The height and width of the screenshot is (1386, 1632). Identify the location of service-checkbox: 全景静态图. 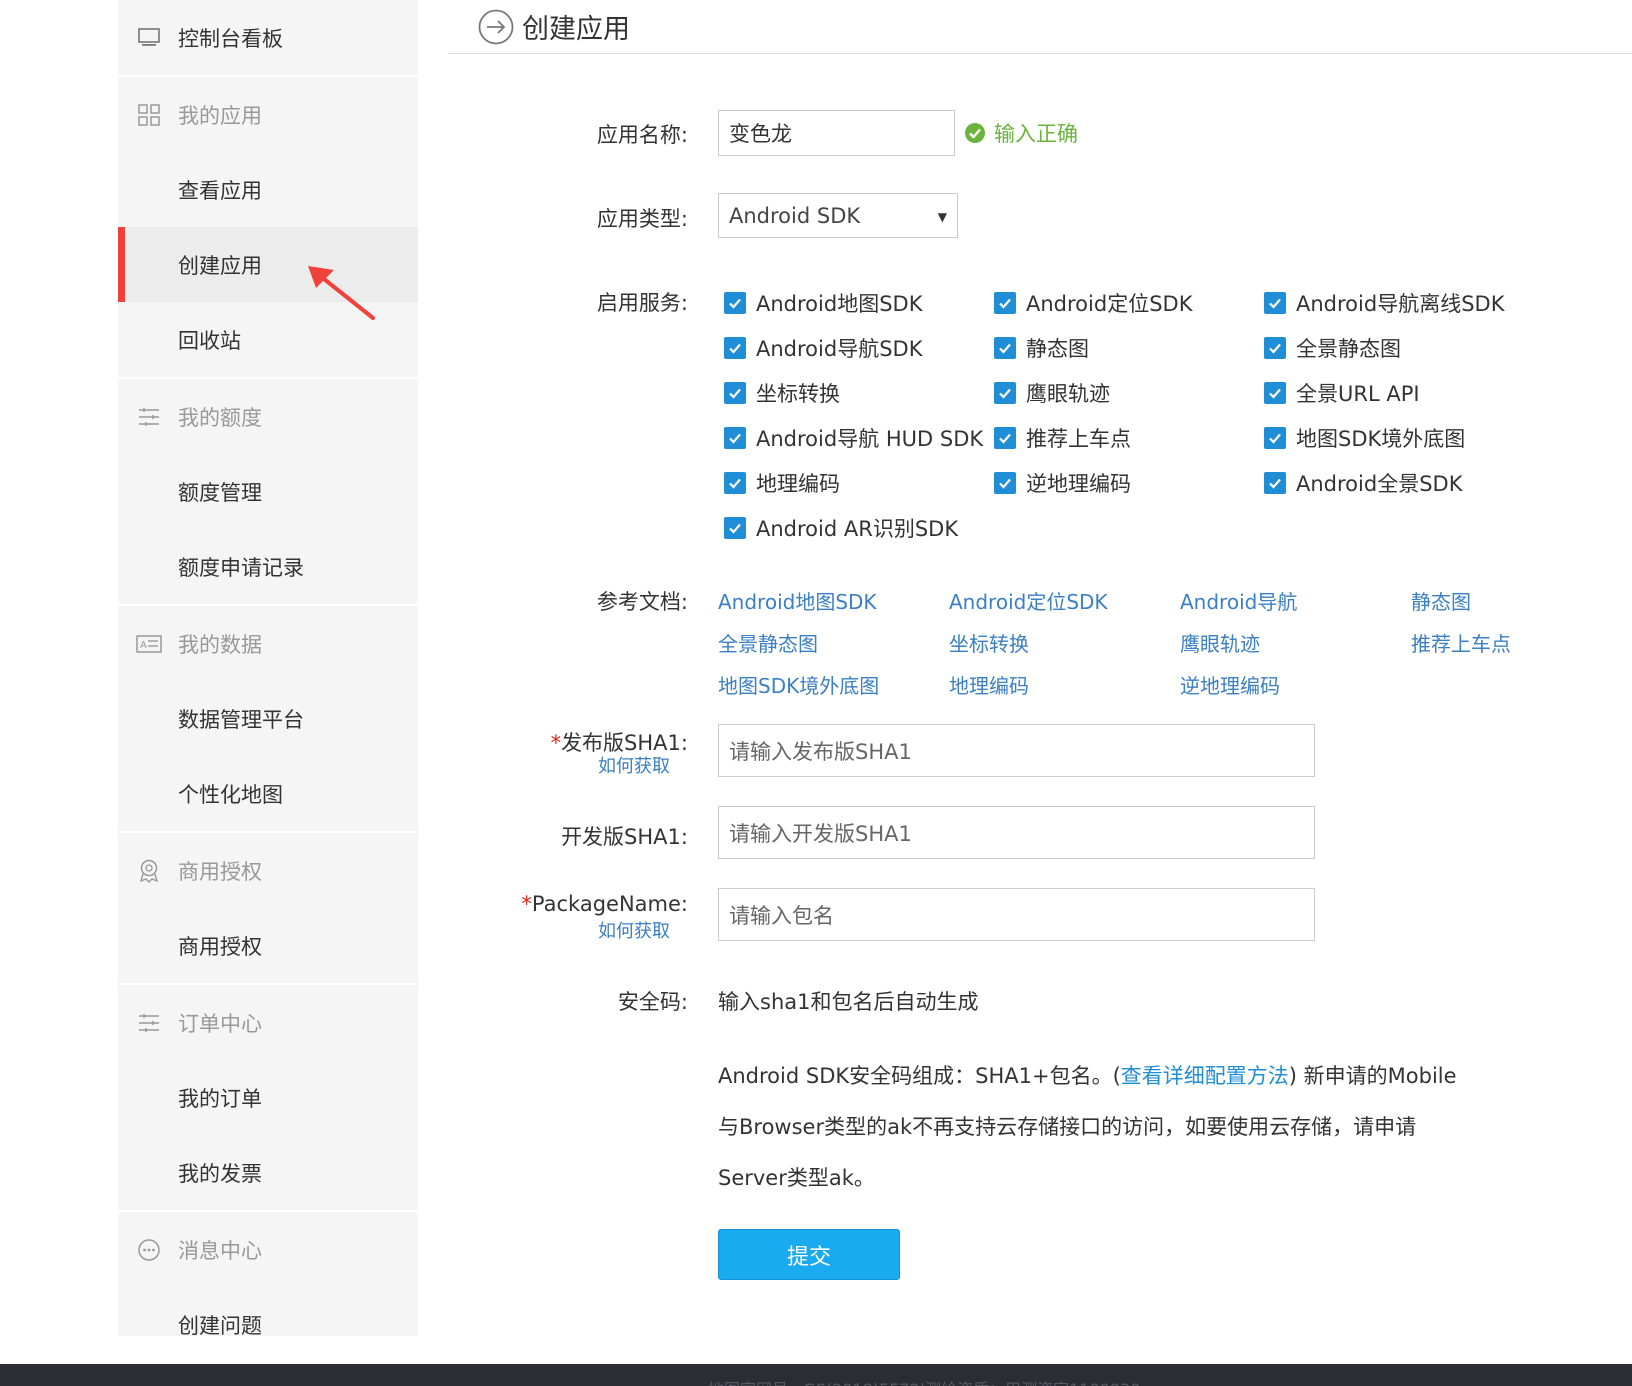
(1332, 348).